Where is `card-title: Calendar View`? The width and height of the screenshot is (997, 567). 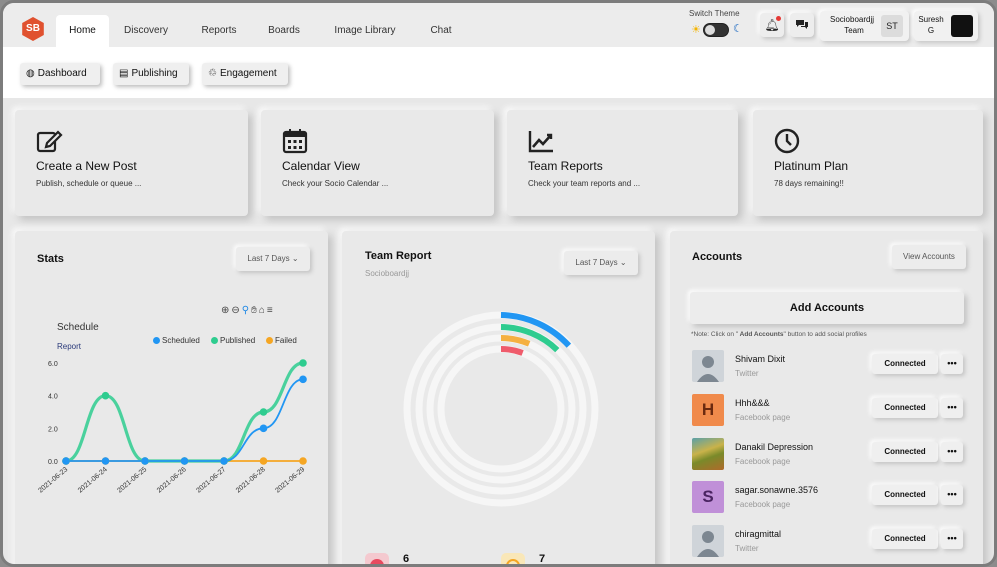 card-title: Calendar View is located at coordinates (321, 166).